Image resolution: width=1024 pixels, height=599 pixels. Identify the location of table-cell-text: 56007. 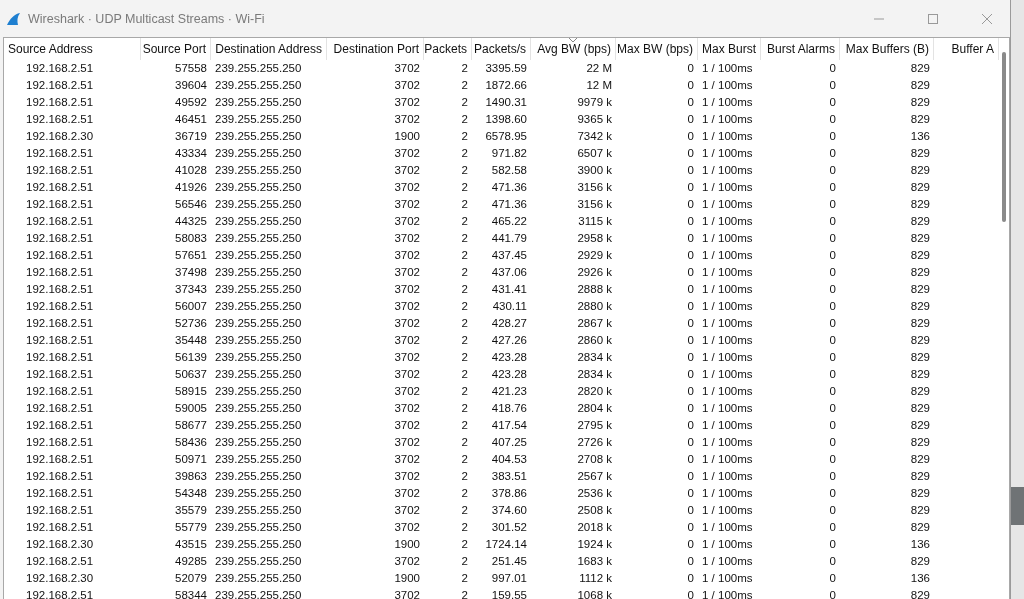
(191, 306).